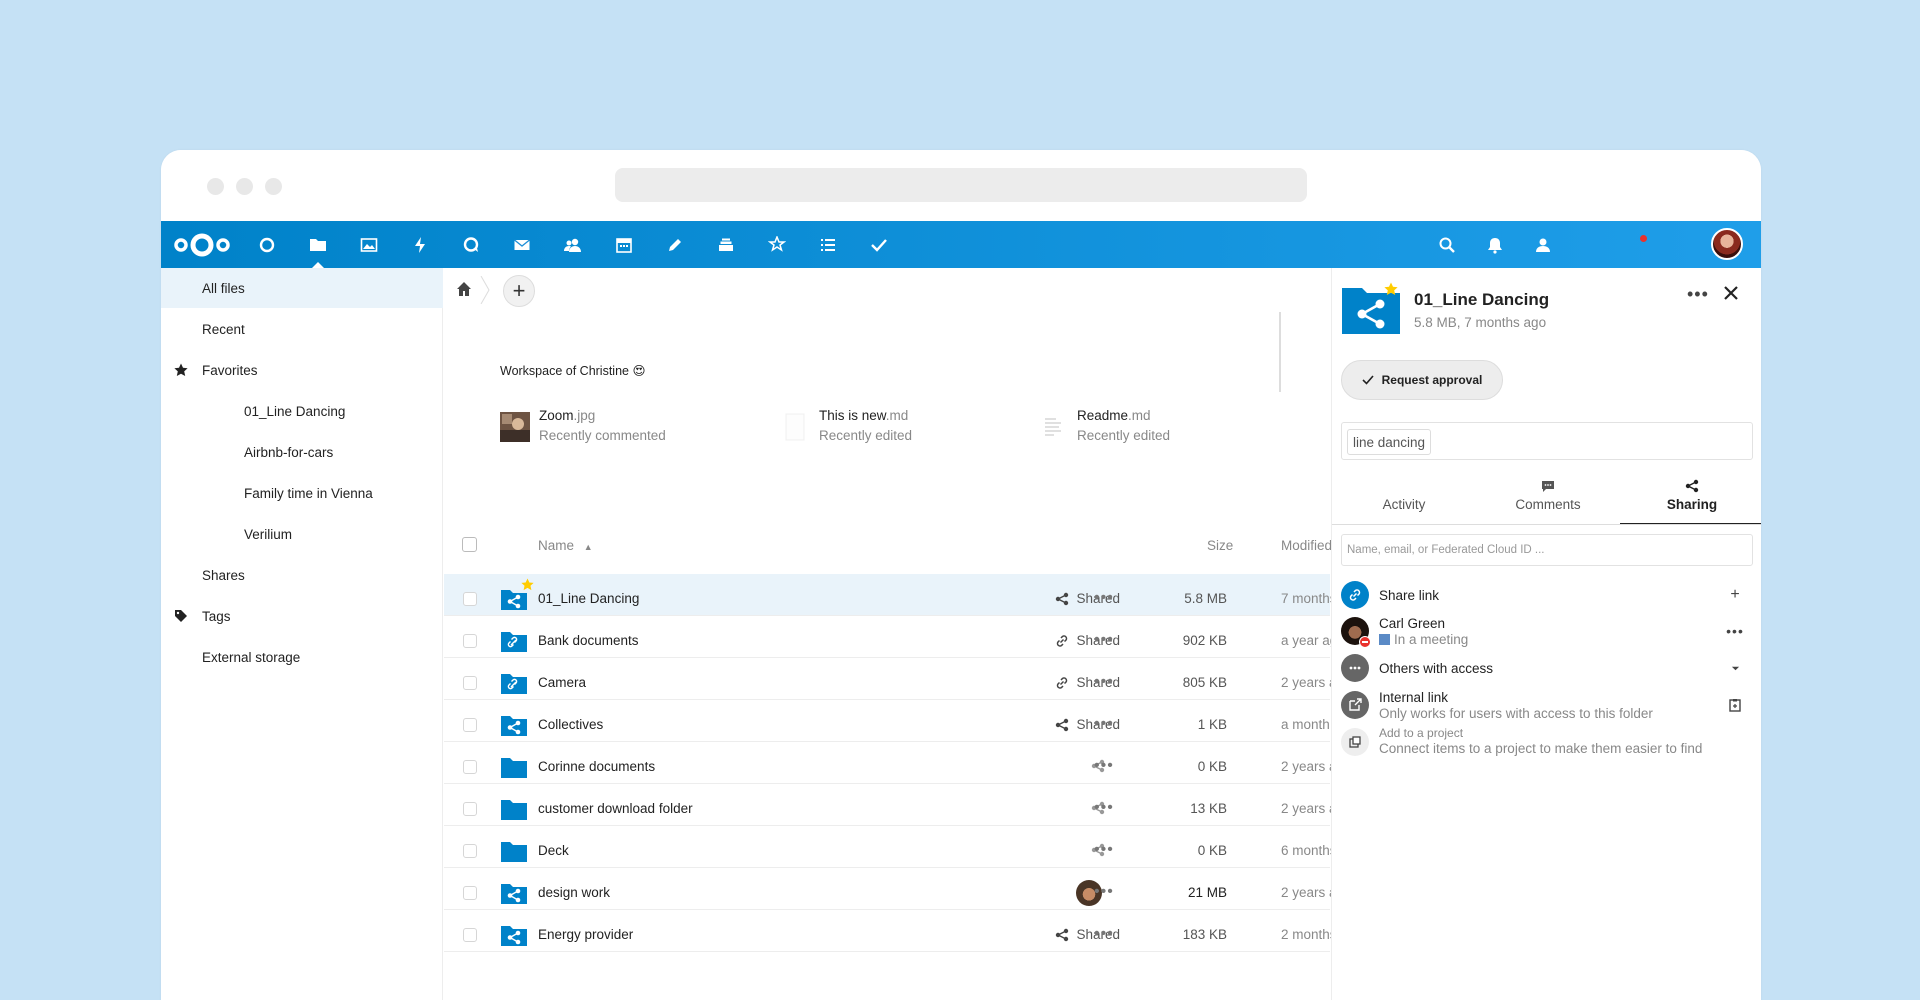 The image size is (1920, 1000). What do you see at coordinates (1543, 244) in the screenshot?
I see `contacts-menu-icon` at bounding box center [1543, 244].